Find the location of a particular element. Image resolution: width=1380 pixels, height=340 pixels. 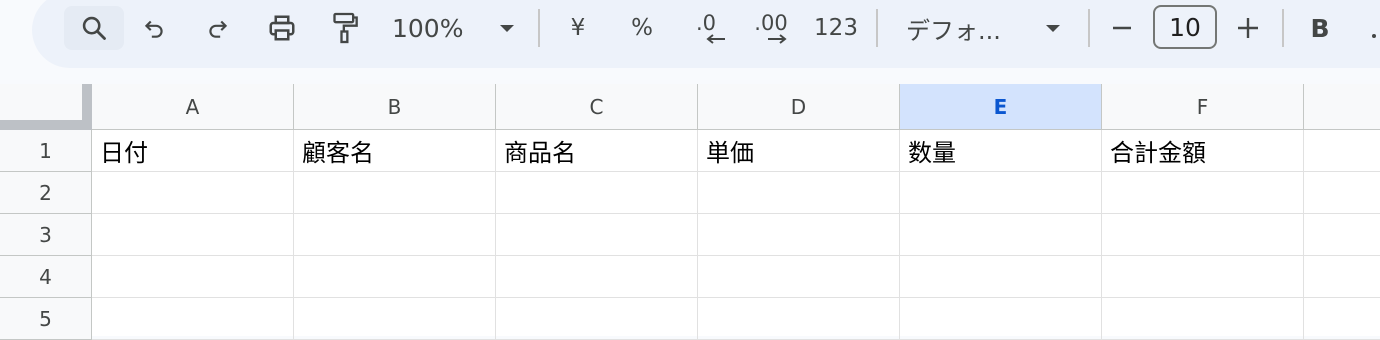

cell-c1: 商品名 is located at coordinates (597, 151).